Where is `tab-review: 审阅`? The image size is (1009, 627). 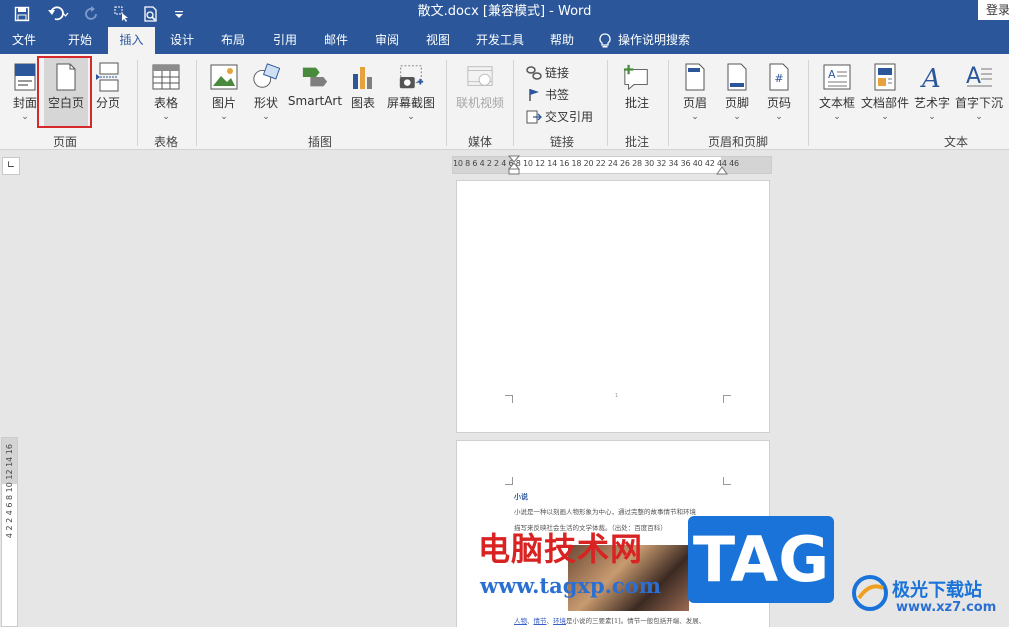 tab-review: 审阅 is located at coordinates (387, 40).